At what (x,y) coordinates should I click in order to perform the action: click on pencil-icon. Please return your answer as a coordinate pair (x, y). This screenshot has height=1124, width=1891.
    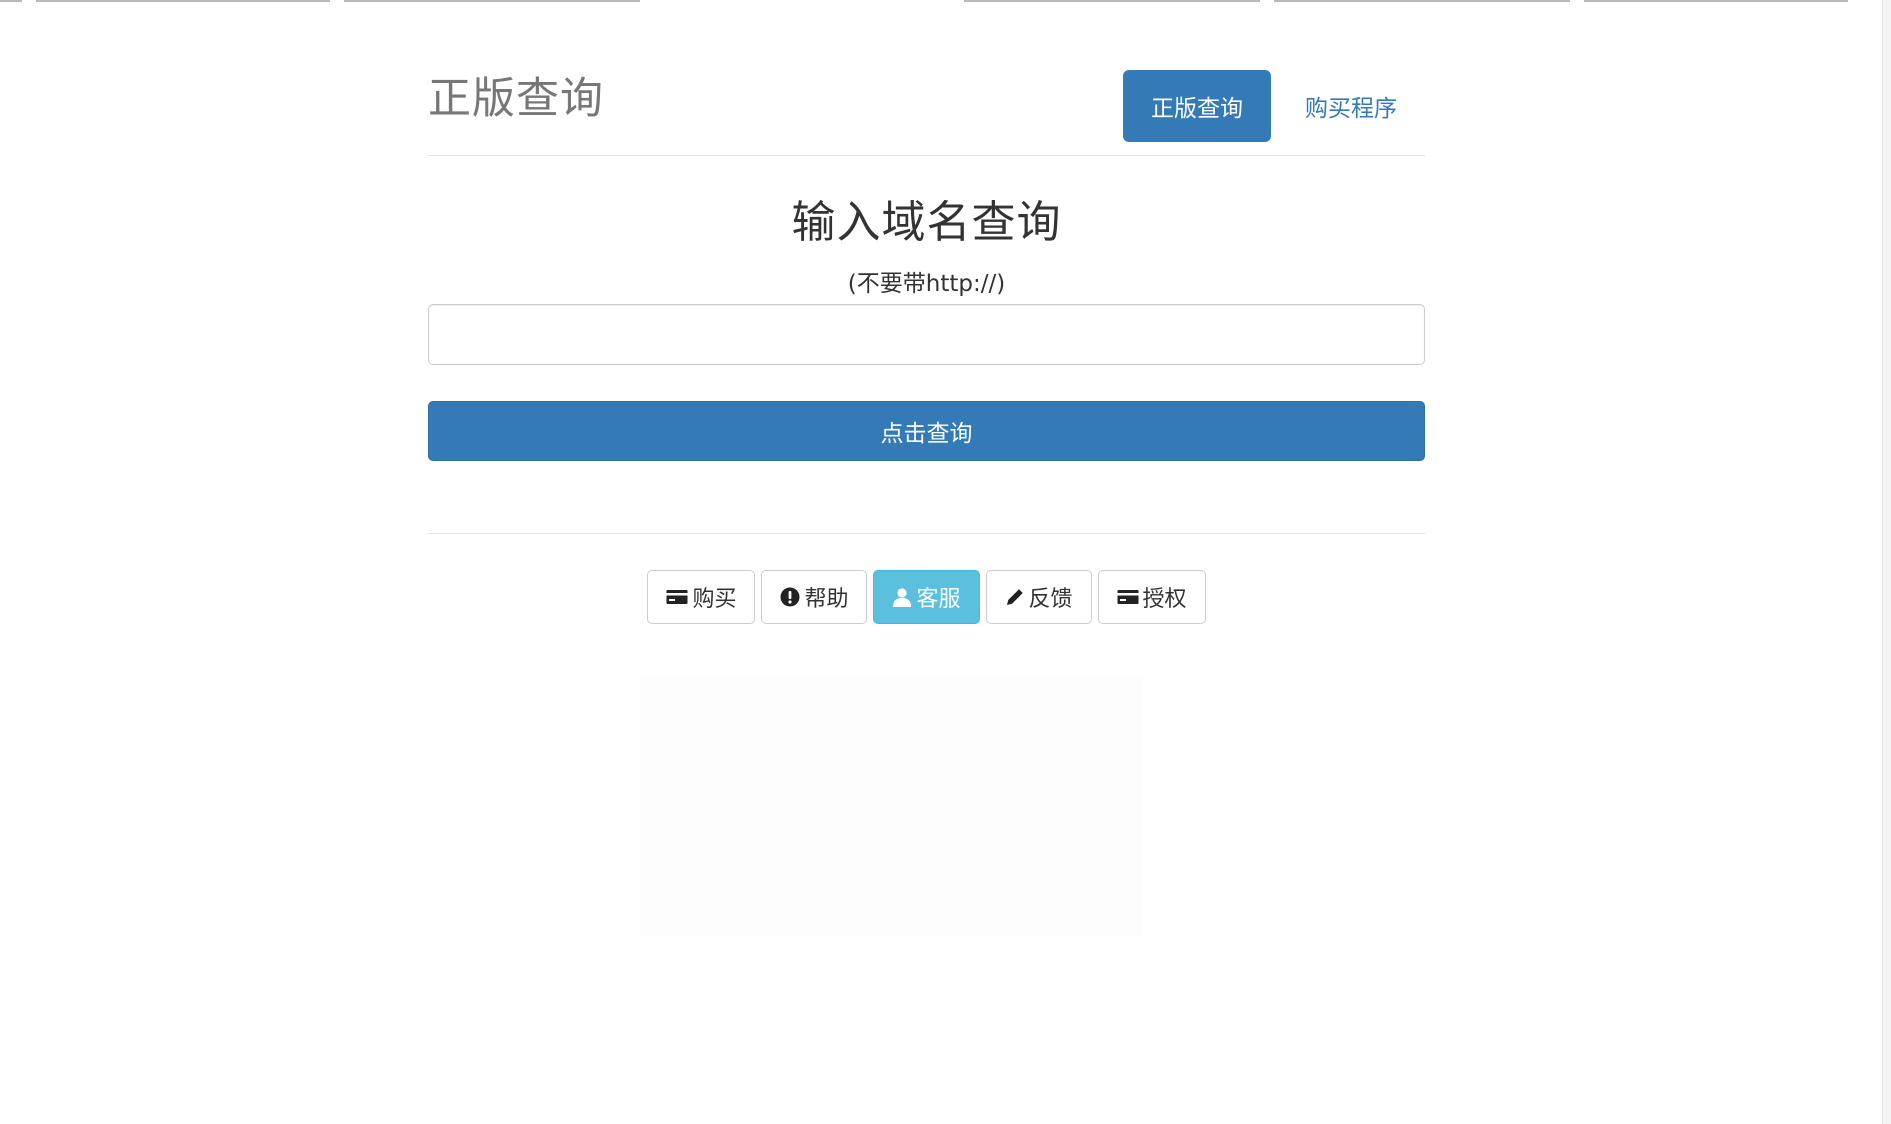
    Looking at the image, I should click on (1015, 597).